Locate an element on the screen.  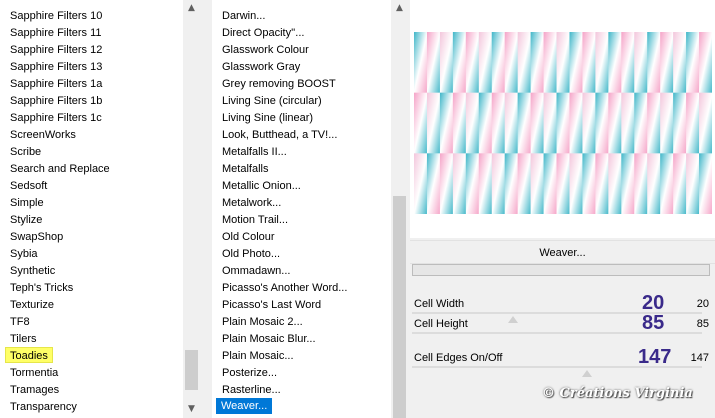
list-item: Sedsoft is located at coordinates (28, 186).